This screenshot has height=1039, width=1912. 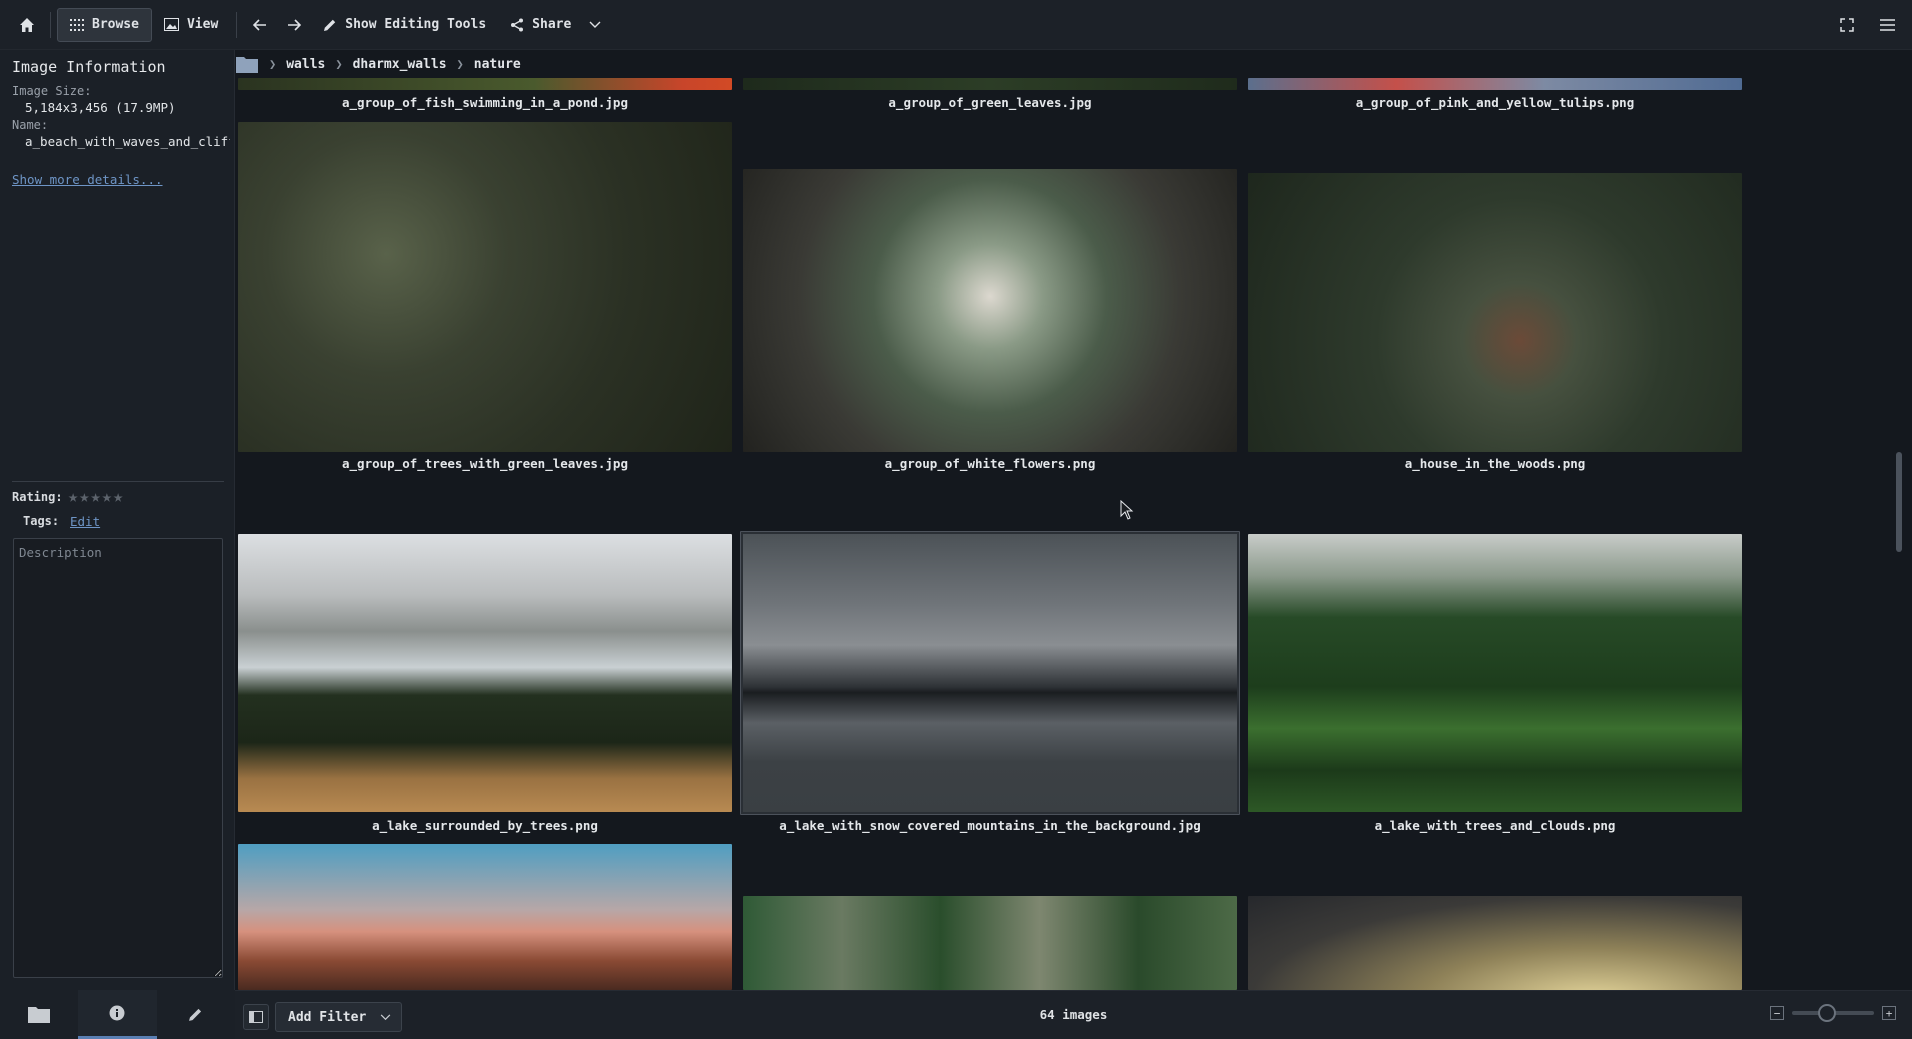 I want to click on zoom-out-button: −, so click(x=1777, y=1013).